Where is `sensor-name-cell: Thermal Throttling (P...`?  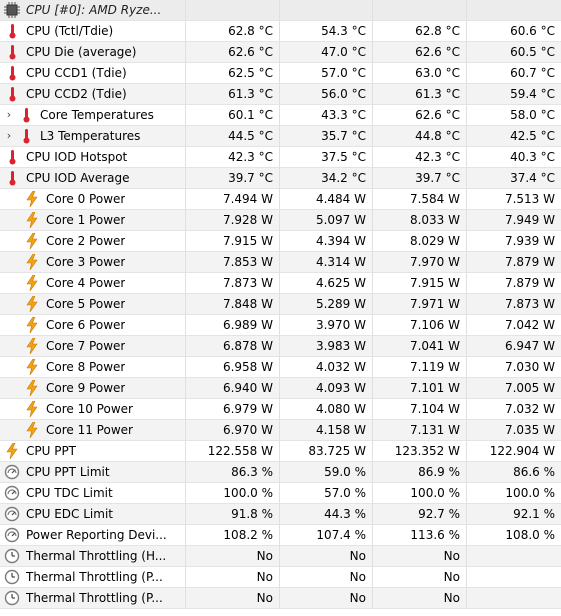 sensor-name-cell: Thermal Throttling (P... is located at coordinates (93, 598).